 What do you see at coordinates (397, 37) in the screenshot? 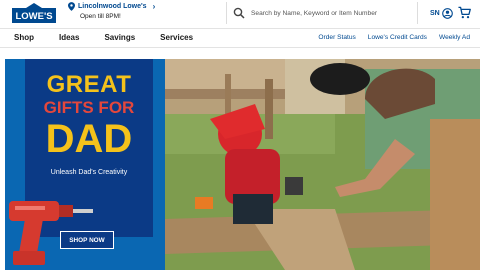
I see `credit-cards-link: Lowe's Credit Cards` at bounding box center [397, 37].